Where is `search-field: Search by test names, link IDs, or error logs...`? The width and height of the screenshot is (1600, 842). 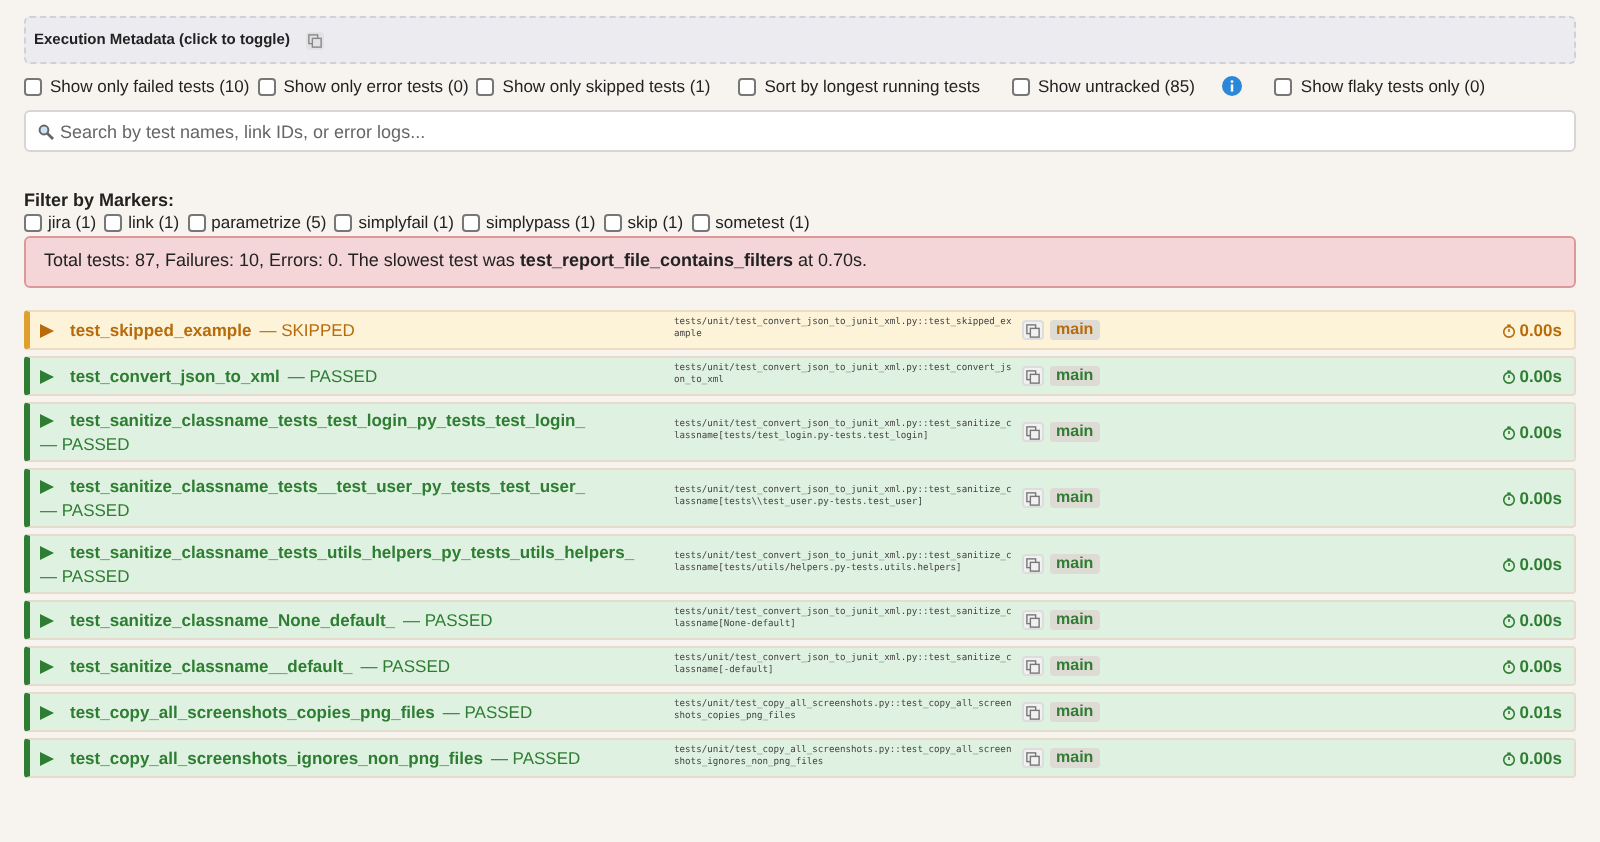 search-field: Search by test names, link IDs, or error logs... is located at coordinates (800, 131).